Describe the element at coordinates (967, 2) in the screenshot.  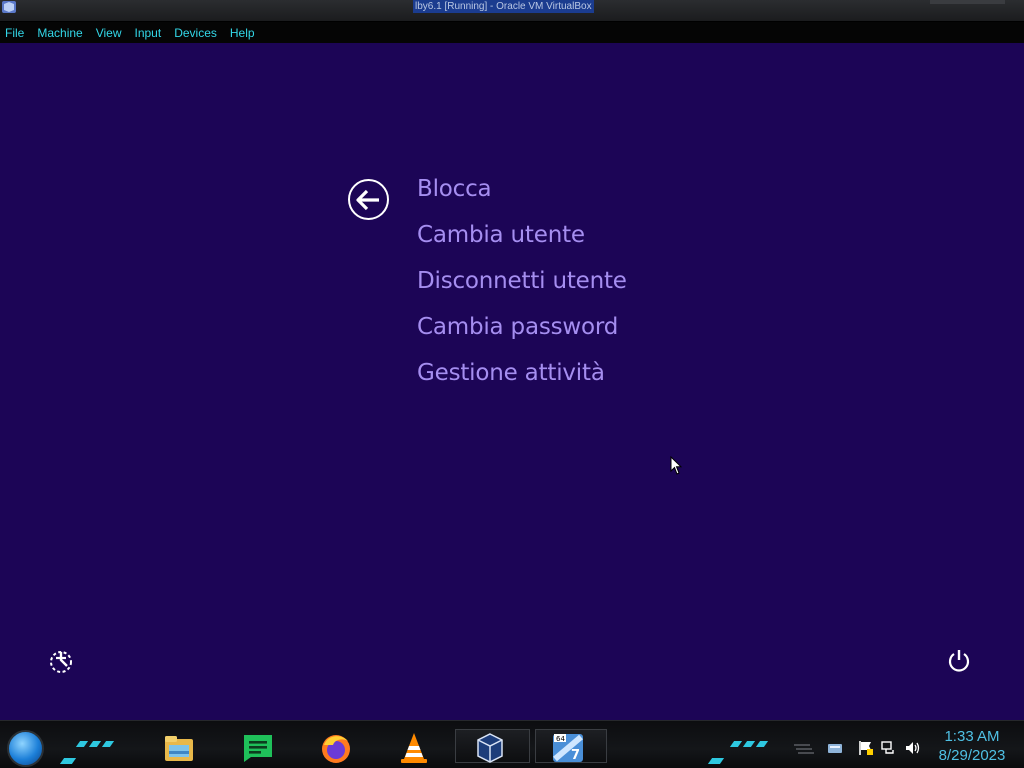
I see `window-controls` at that location.